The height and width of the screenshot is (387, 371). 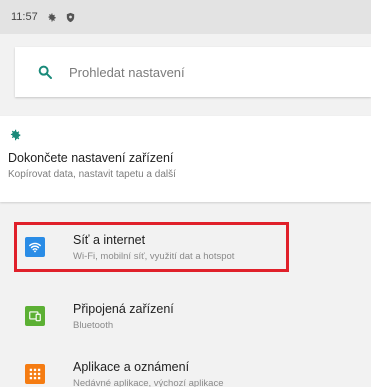 I want to click on item-title: Aplikace a oznámení, so click(x=131, y=366).